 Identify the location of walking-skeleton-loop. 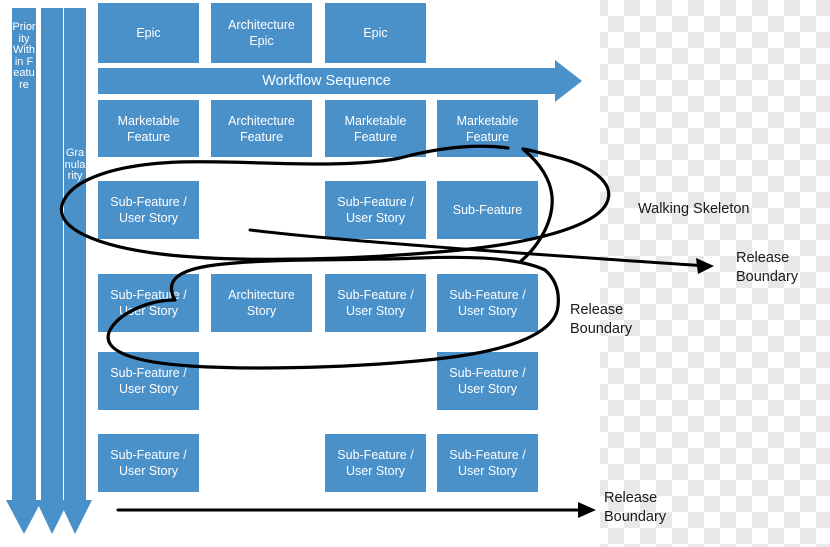
(335, 204).